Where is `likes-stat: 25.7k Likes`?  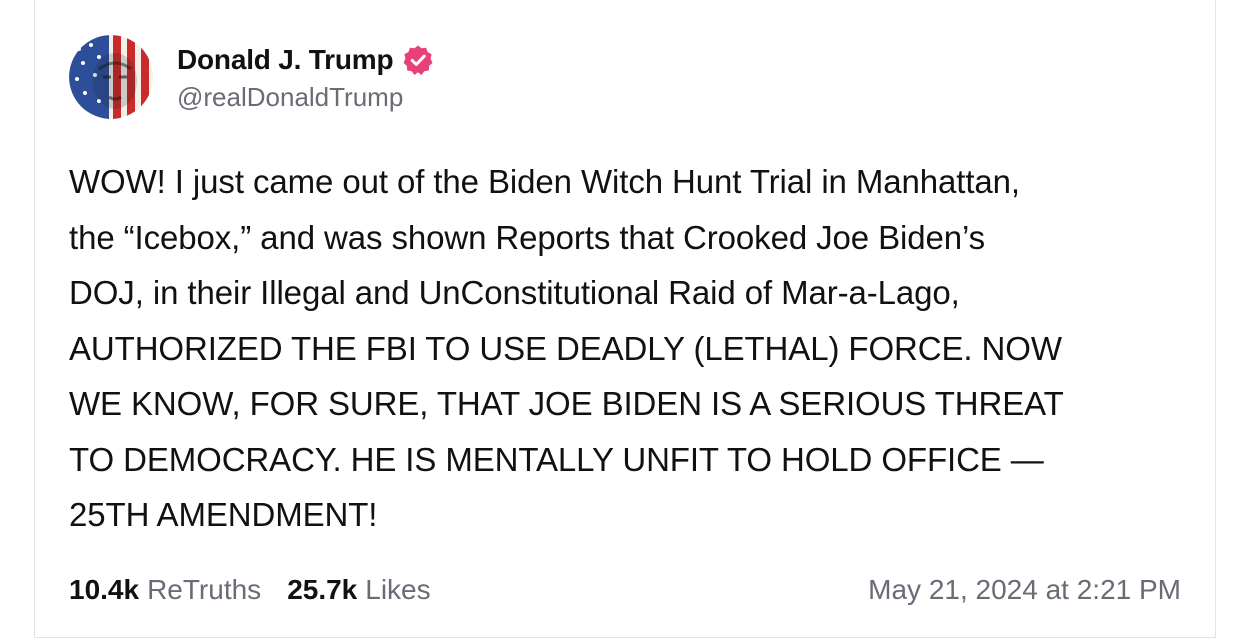
likes-stat: 25.7k Likes is located at coordinates (358, 590).